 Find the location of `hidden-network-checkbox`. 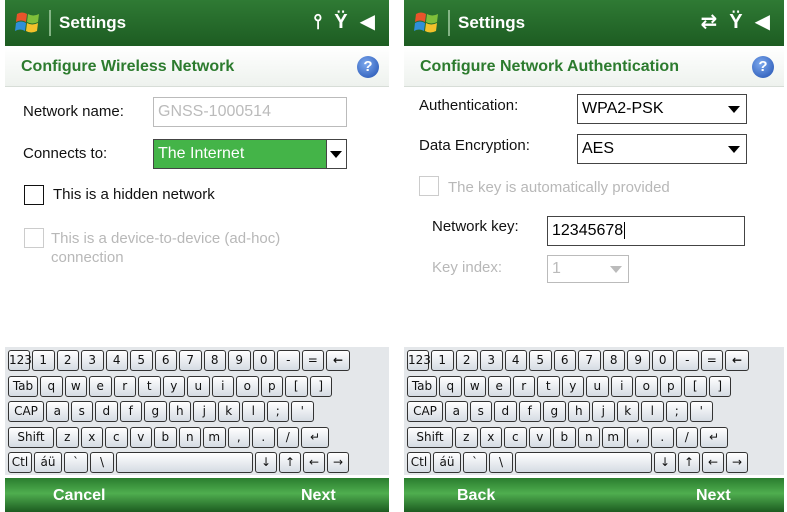

hidden-network-checkbox is located at coordinates (34, 195).